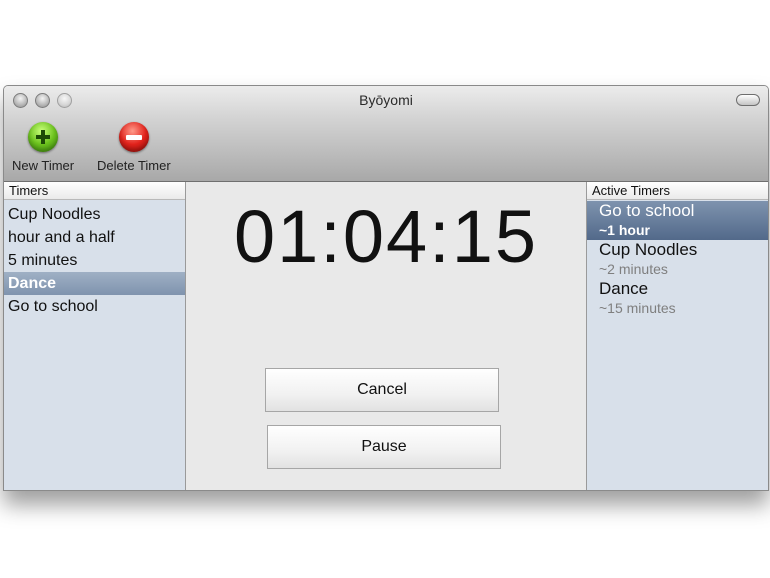 This screenshot has height=578, width=770. Describe the element at coordinates (384, 447) in the screenshot. I see `pause-button: Pause` at that location.